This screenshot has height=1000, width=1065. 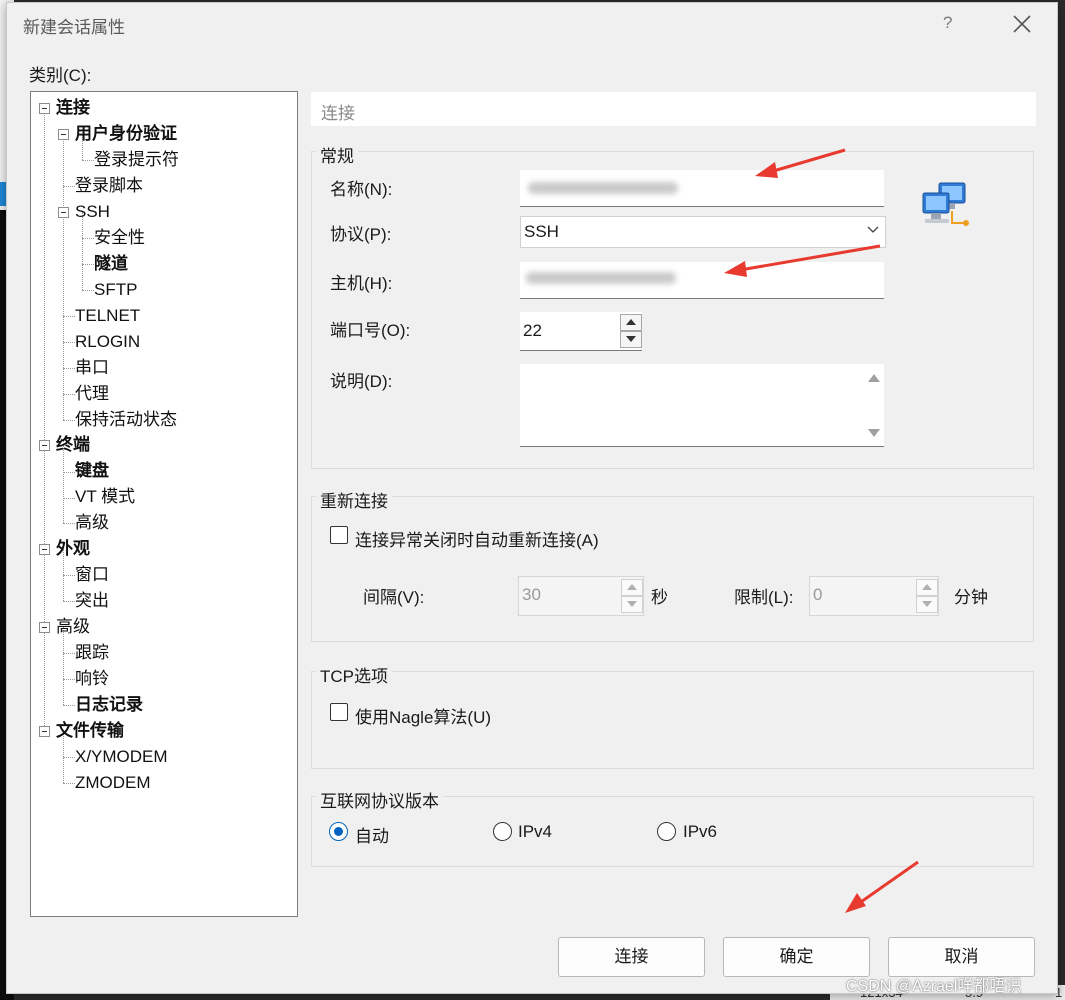 What do you see at coordinates (121, 757) in the screenshot?
I see `tree-item-xymodem: X/YMODEM` at bounding box center [121, 757].